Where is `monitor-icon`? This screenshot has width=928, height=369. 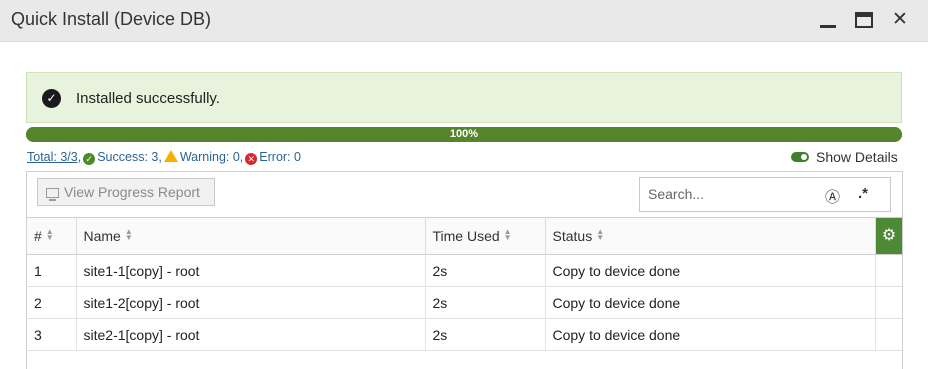 monitor-icon is located at coordinates (52, 194).